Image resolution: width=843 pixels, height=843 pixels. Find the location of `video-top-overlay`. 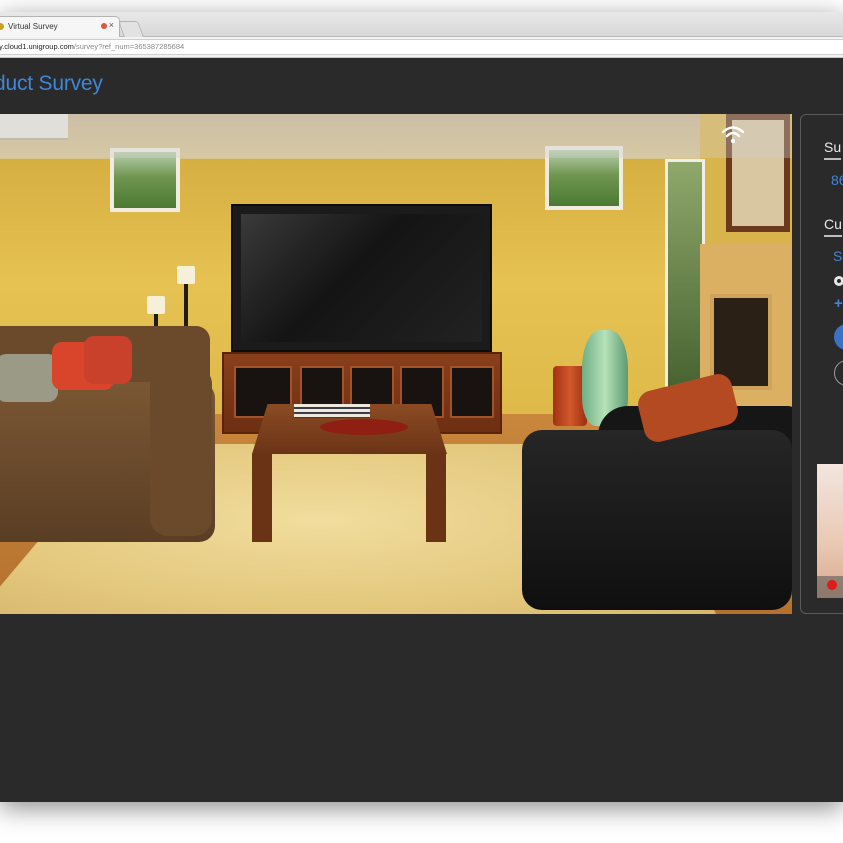

video-top-overlay is located at coordinates (396, 136).